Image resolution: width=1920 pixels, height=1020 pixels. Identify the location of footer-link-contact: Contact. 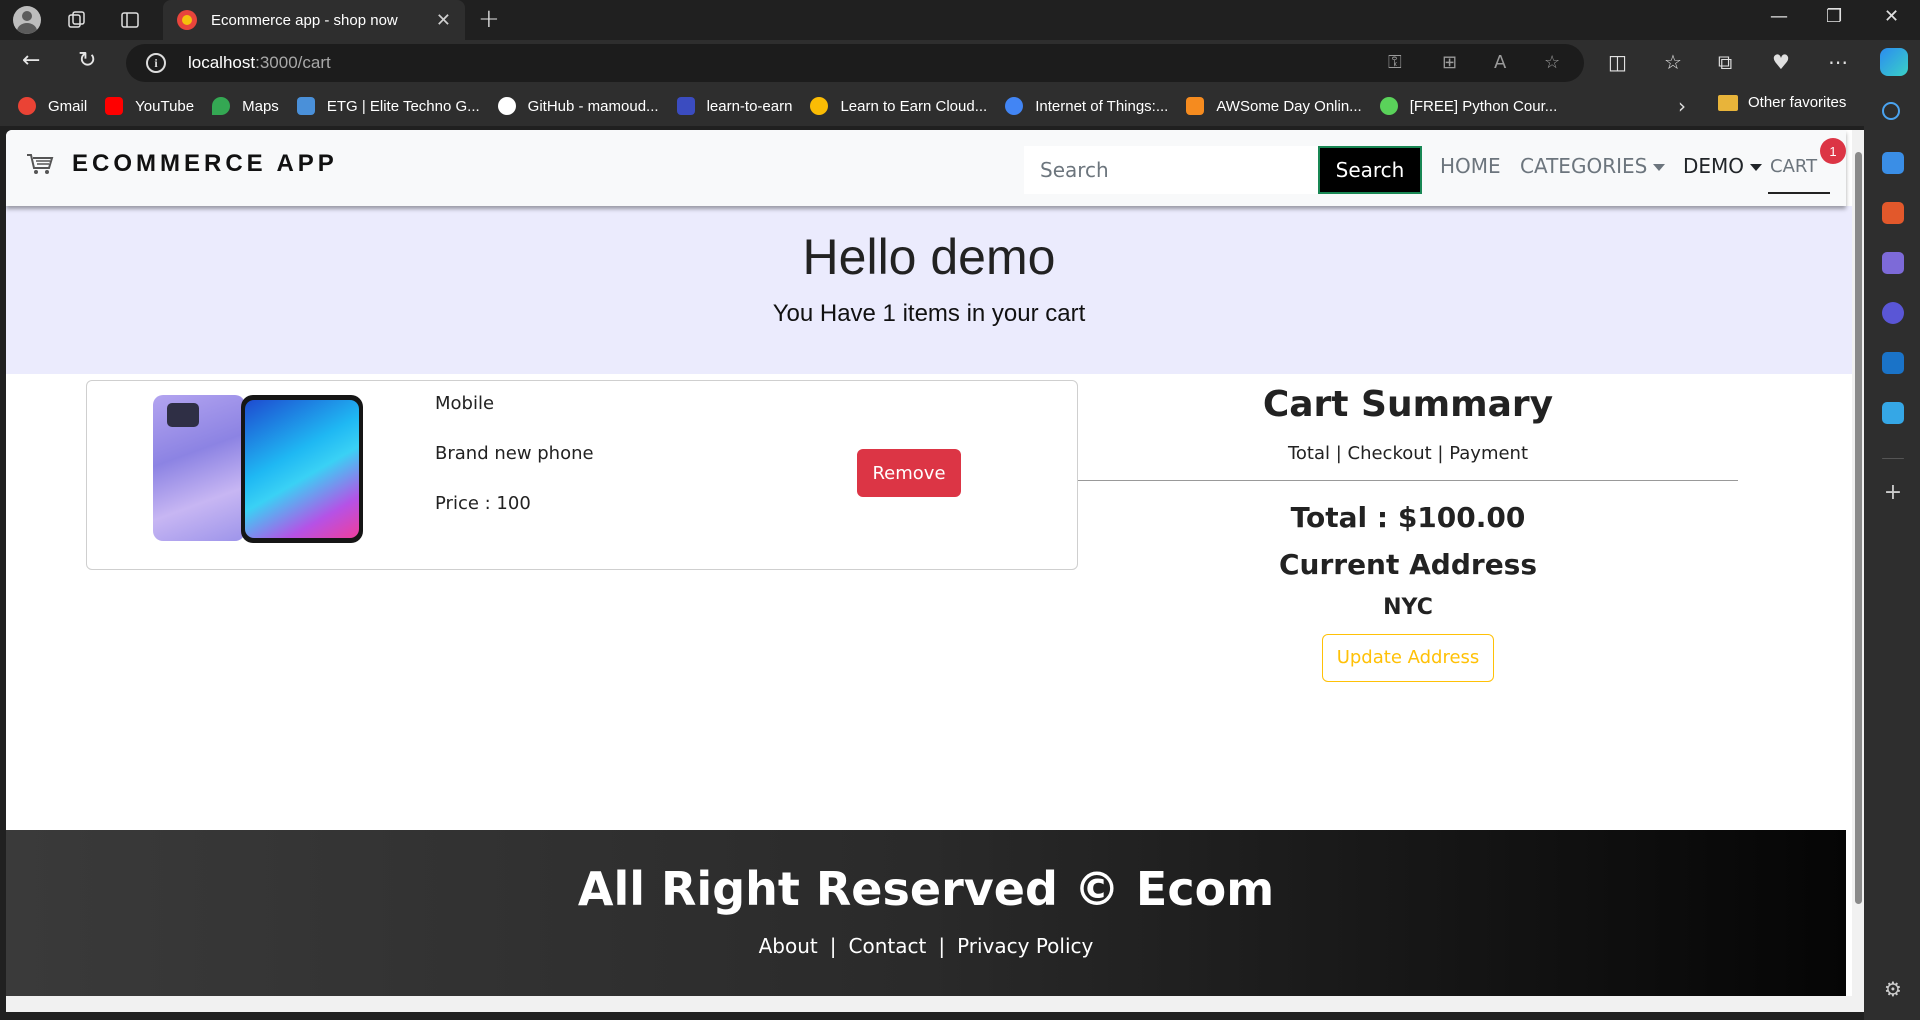
(888, 946).